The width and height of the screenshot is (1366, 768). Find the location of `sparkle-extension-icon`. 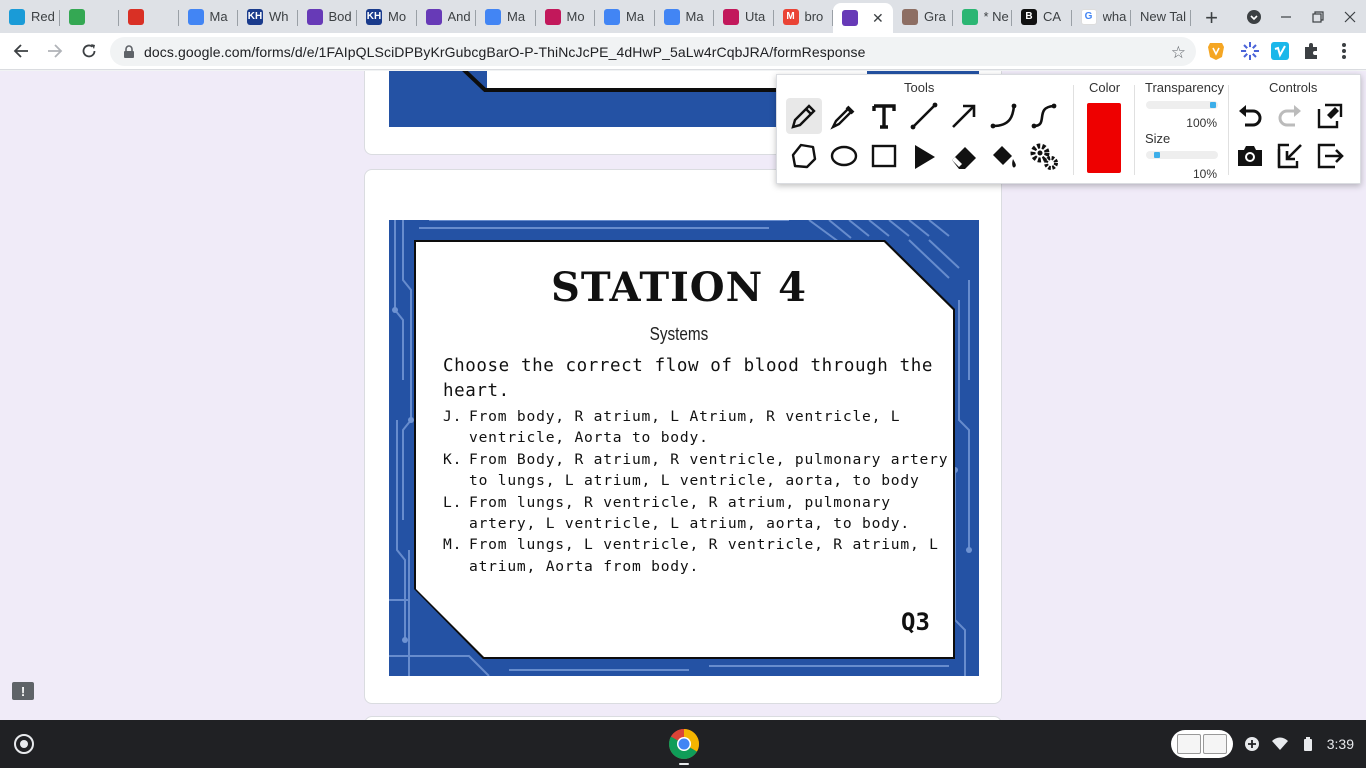

sparkle-extension-icon is located at coordinates (1250, 51).